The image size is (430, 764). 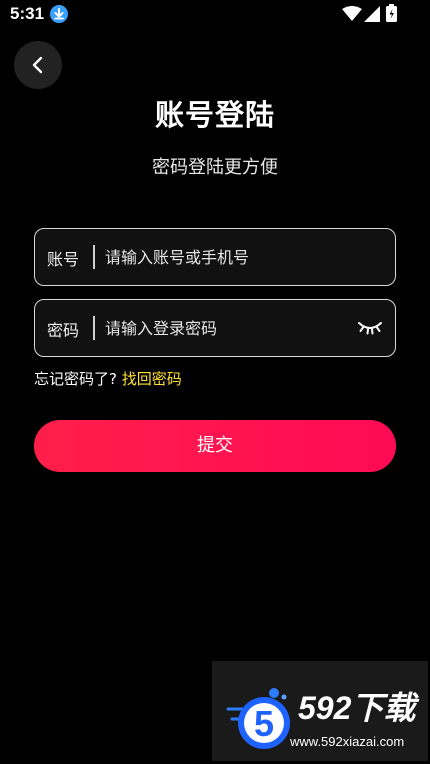 I want to click on watermark-url: www.592xiazai.com, so click(x=347, y=741).